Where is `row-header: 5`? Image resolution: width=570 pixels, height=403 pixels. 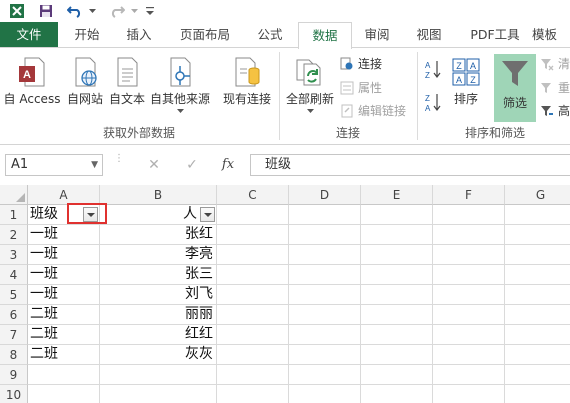
row-header: 5 is located at coordinates (14, 295).